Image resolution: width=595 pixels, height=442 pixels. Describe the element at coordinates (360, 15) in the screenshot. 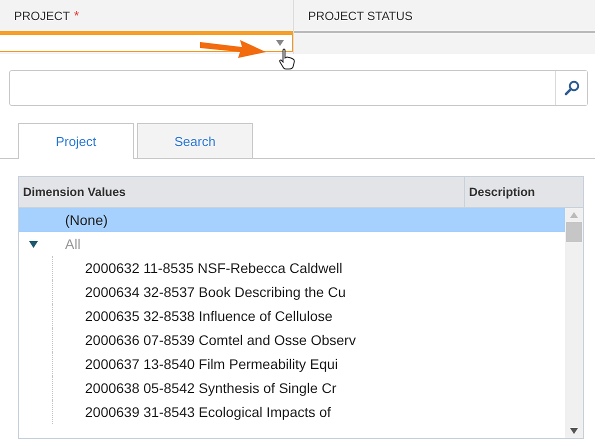

I see `field-label: PROJECT STATUS` at that location.